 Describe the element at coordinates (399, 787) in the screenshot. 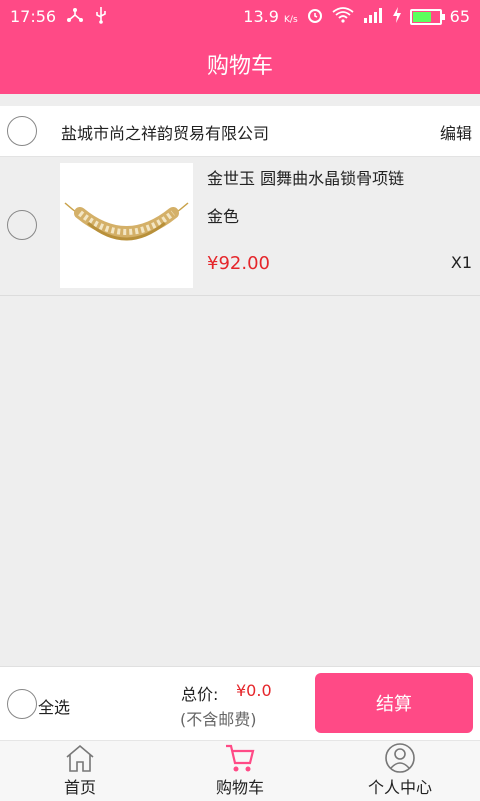

I see `tab-profile-label: 个人中心` at that location.